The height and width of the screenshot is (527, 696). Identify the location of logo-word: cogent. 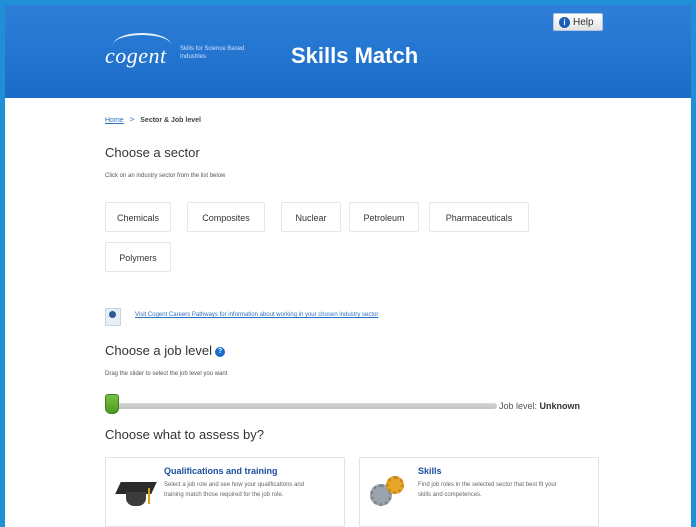
(136, 55).